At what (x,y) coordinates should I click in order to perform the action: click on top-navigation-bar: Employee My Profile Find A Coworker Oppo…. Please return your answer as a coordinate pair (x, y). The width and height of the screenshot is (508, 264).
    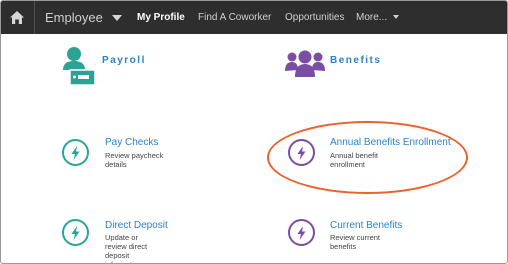
    Looking at the image, I should click on (254, 17).